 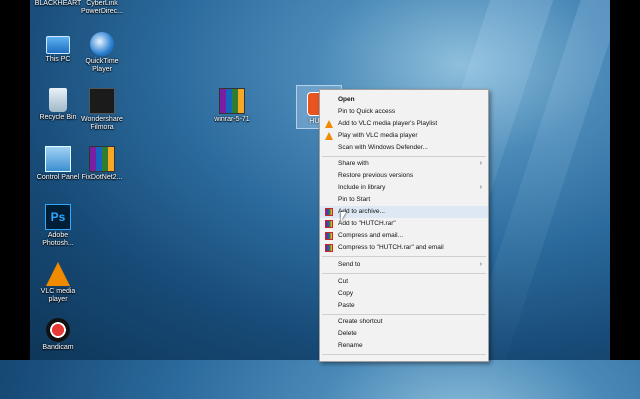 I want to click on menu-item-label: Delete, so click(x=347, y=333).